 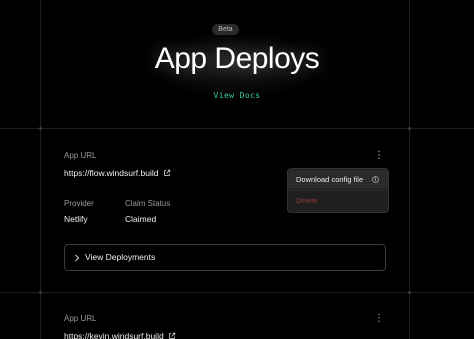 What do you see at coordinates (77, 258) in the screenshot?
I see `chevron-right-icon` at bounding box center [77, 258].